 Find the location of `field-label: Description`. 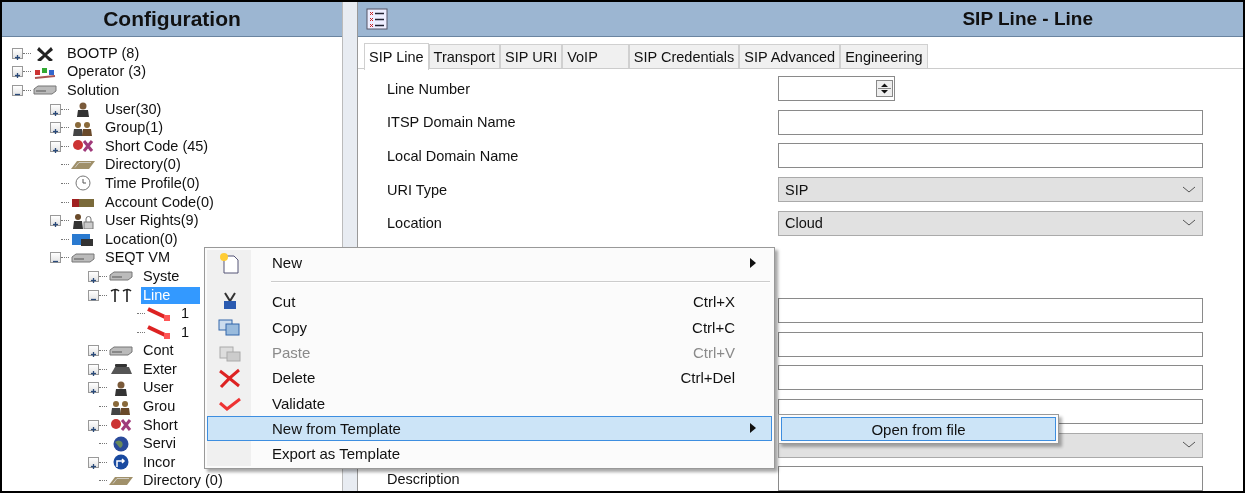

field-label: Description is located at coordinates (423, 478).